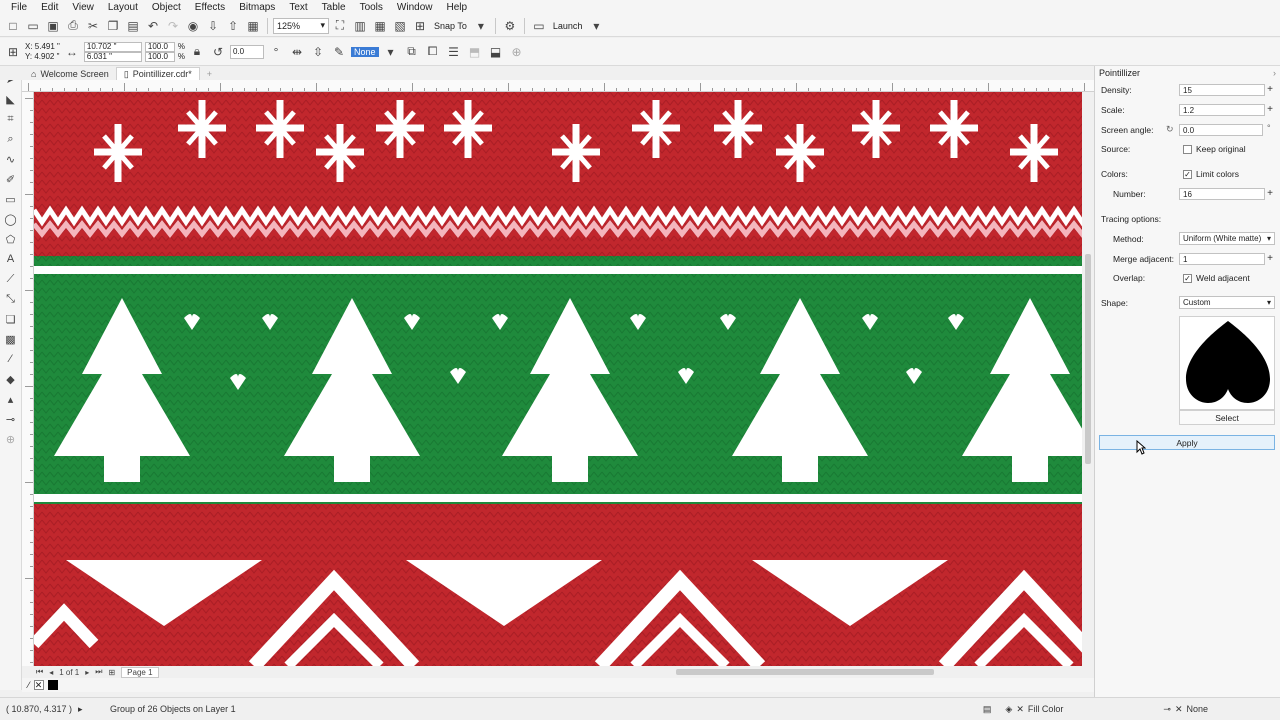  I want to click on freehand-tool-icon: ∿, so click(11, 159).